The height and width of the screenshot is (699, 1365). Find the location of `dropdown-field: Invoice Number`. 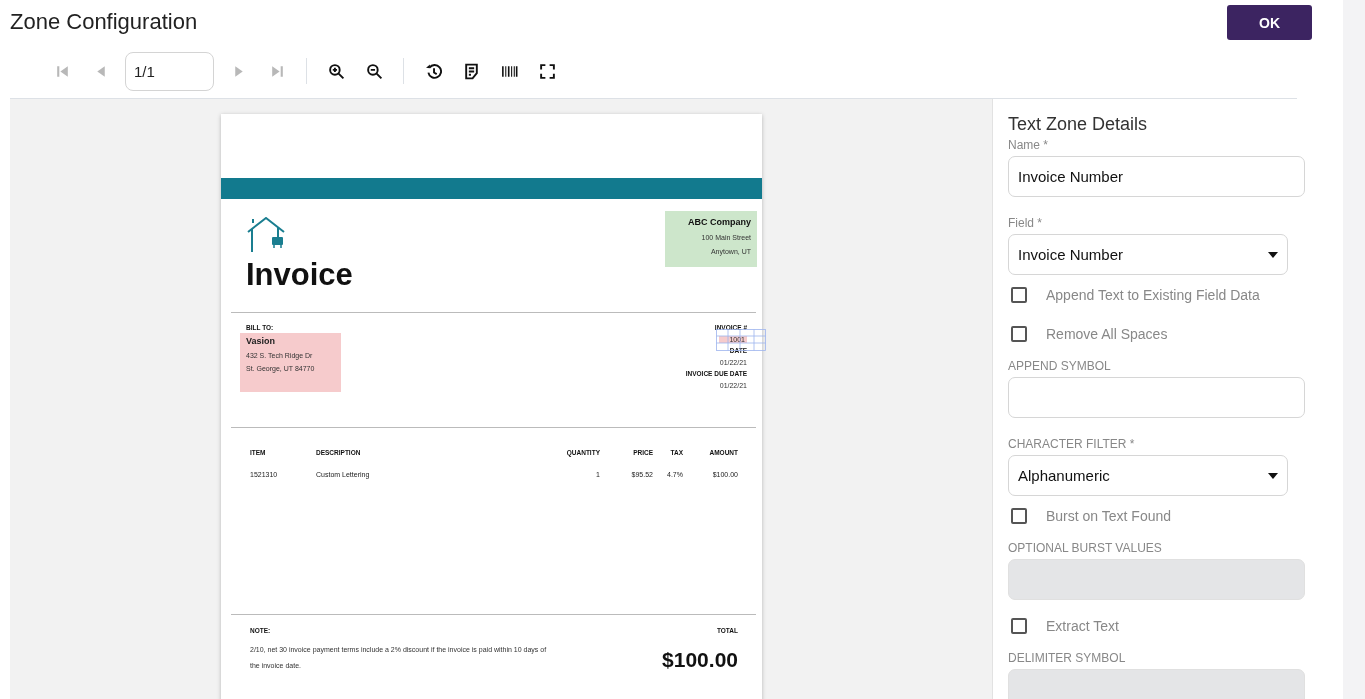

dropdown-field: Invoice Number is located at coordinates (1148, 254).